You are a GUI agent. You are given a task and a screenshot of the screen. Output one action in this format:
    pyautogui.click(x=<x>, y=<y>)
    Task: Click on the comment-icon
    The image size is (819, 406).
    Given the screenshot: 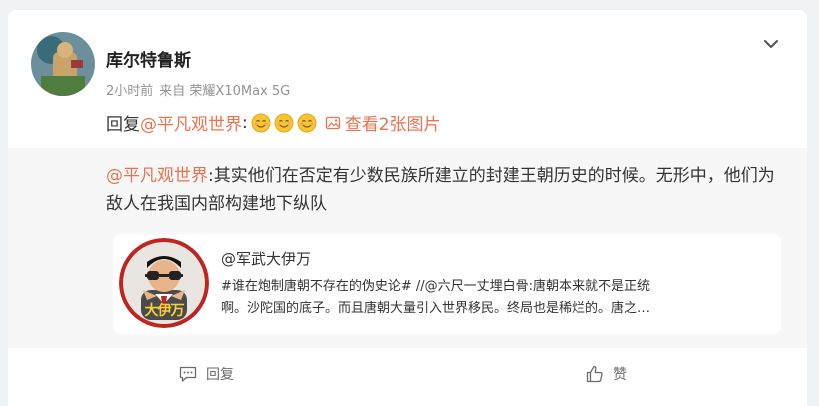 What is the action you would take?
    pyautogui.click(x=188, y=374)
    